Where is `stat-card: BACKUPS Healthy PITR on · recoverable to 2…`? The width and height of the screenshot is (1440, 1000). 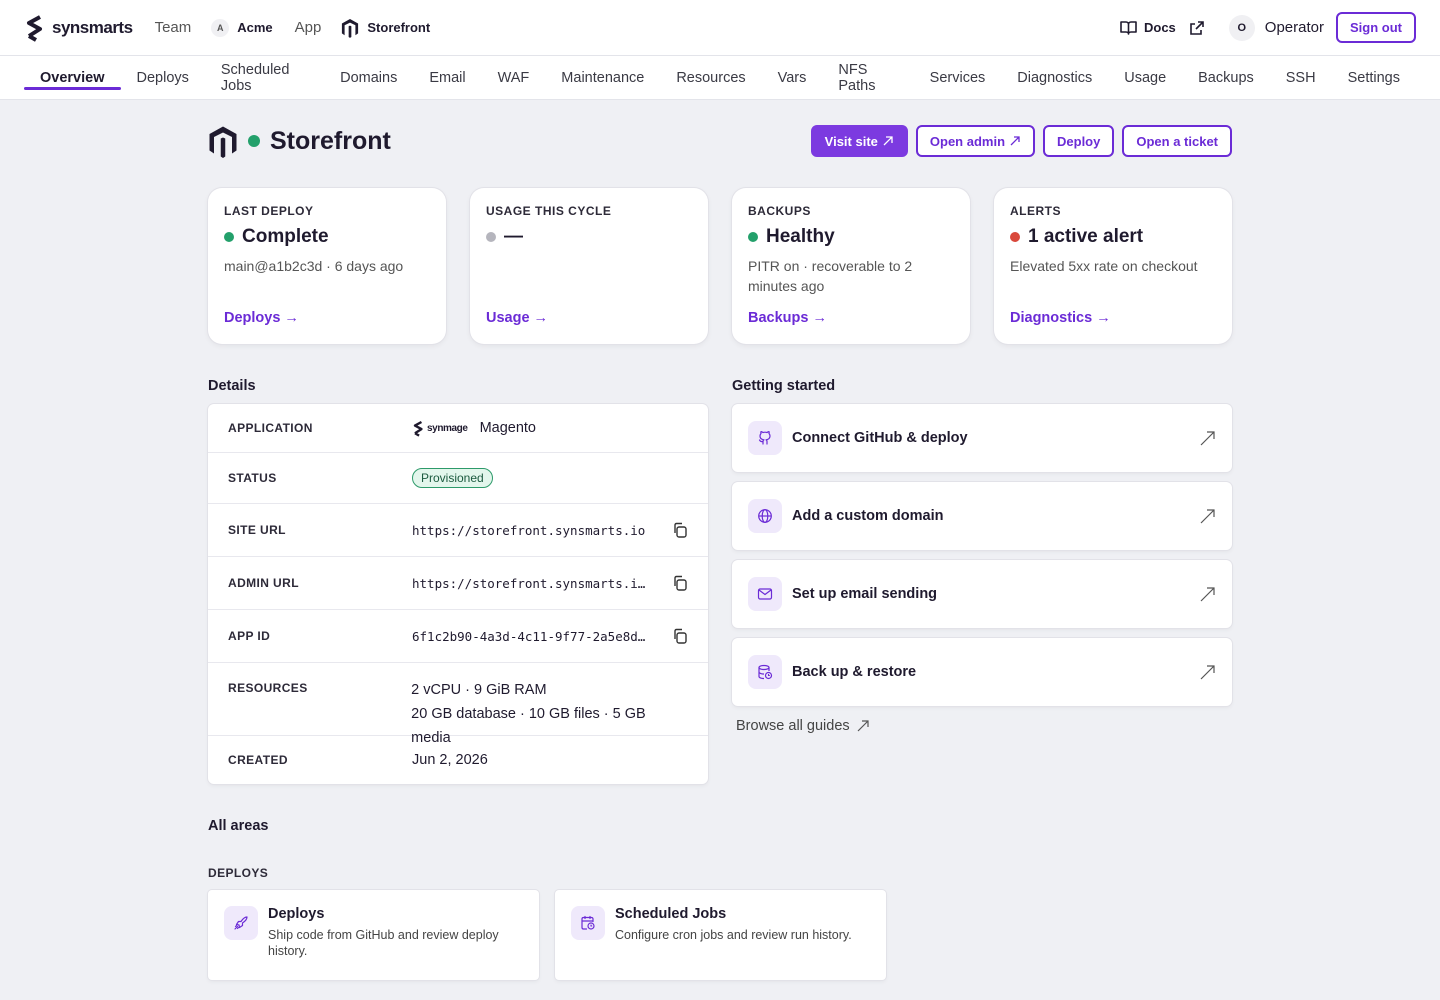 stat-card: BACKUPS Healthy PITR on · recoverable to 2… is located at coordinates (851, 266).